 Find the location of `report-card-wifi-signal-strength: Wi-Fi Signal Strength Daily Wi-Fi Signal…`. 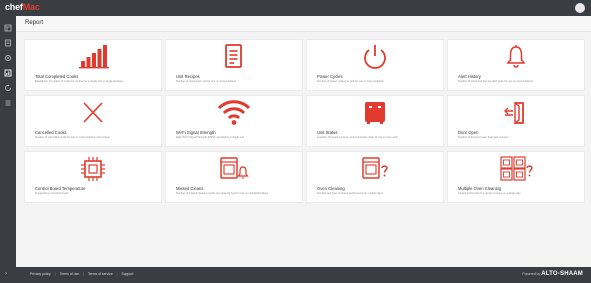

report-card-wifi-signal-strength: Wi-Fi Signal Strength Daily Wi-Fi Signal… is located at coordinates (234, 121).